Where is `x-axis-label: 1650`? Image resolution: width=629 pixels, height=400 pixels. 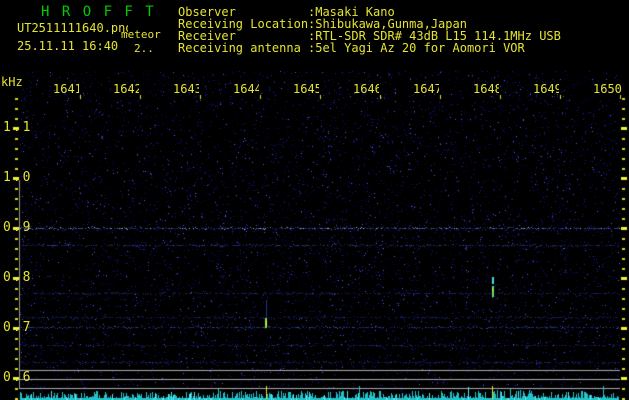 x-axis-label: 1650 is located at coordinates (607, 89).